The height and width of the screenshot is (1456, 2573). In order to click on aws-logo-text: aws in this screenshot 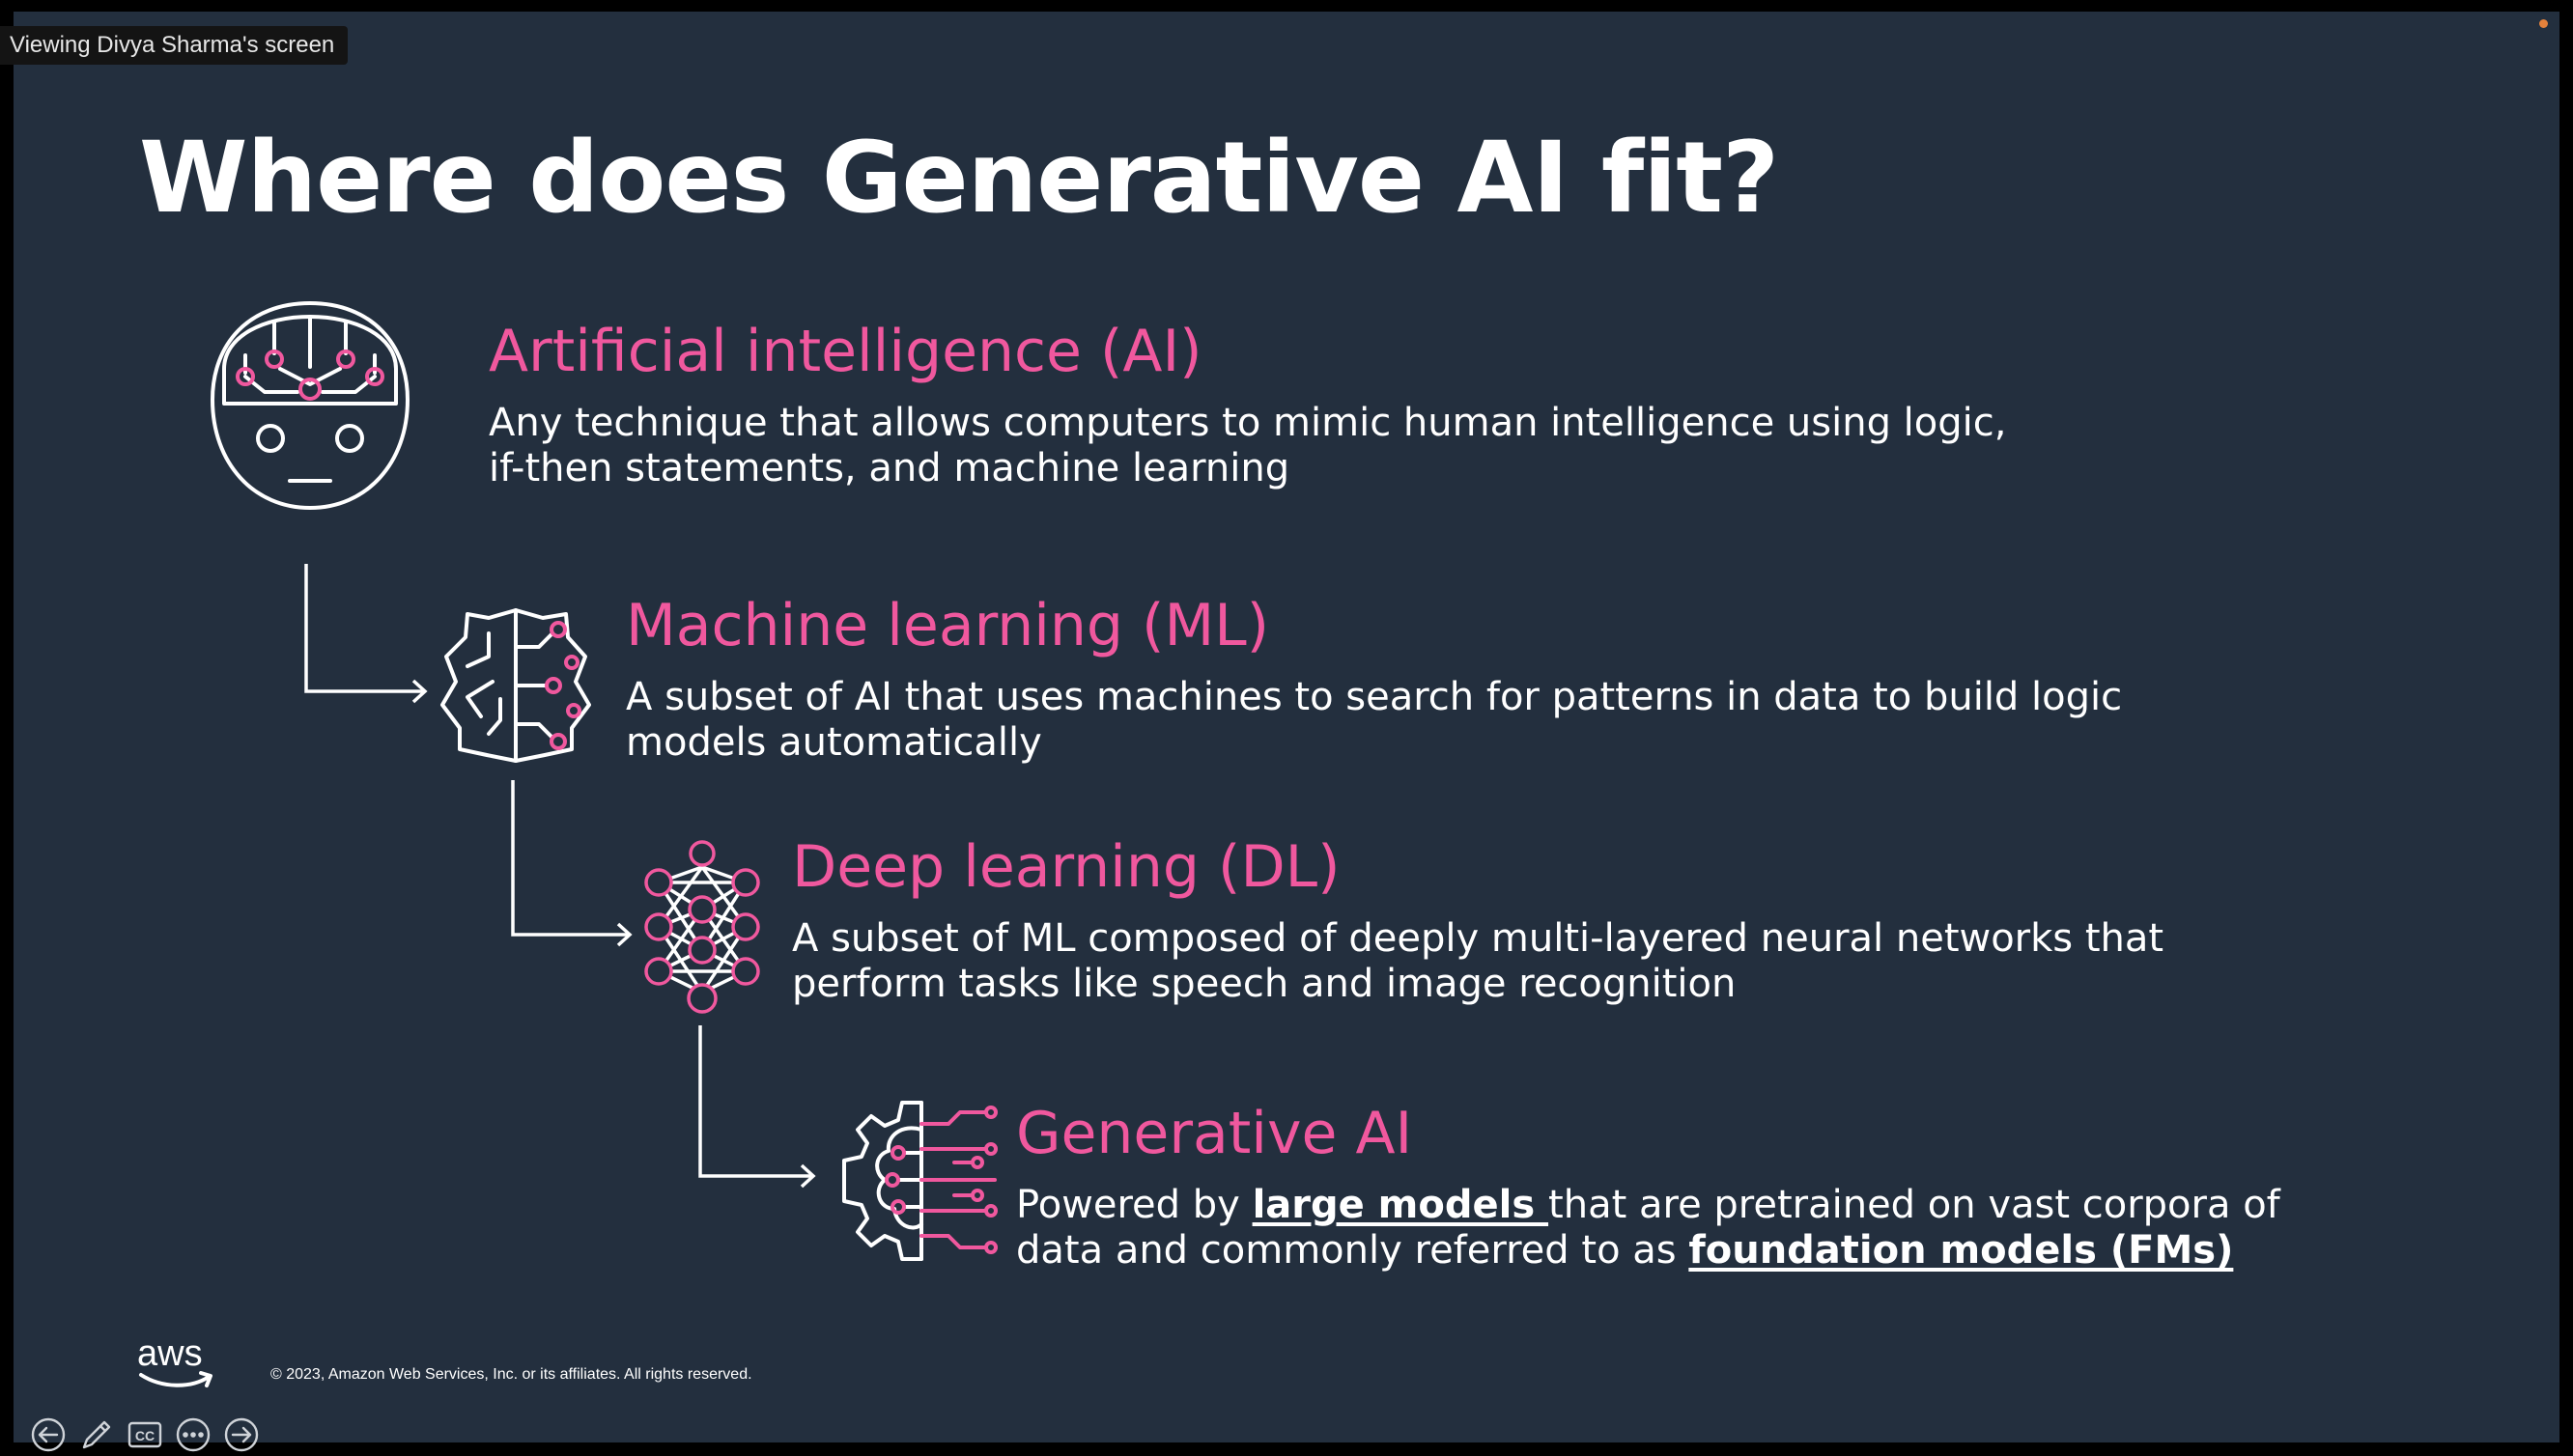, I will do `click(170, 1354)`.